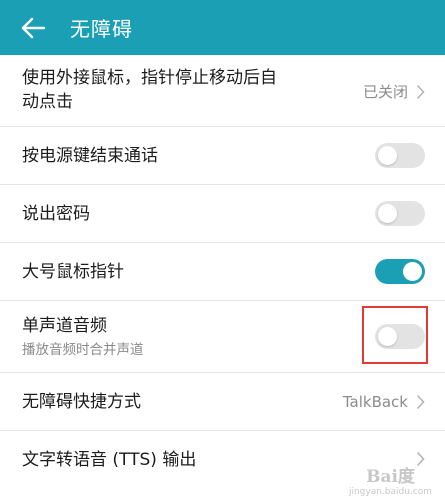 This screenshot has height=501, width=445. Describe the element at coordinates (83, 350) in the screenshot. I see `setting-sublabel: 播放音频时合并声道` at that location.